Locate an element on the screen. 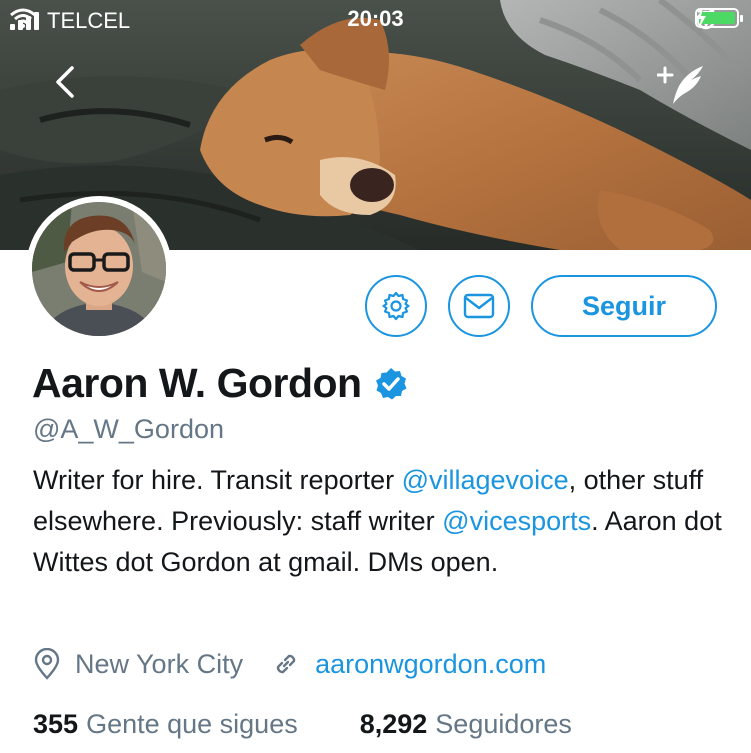  profile-meta: New York City aaronwgordon.com is located at coordinates (289, 664).